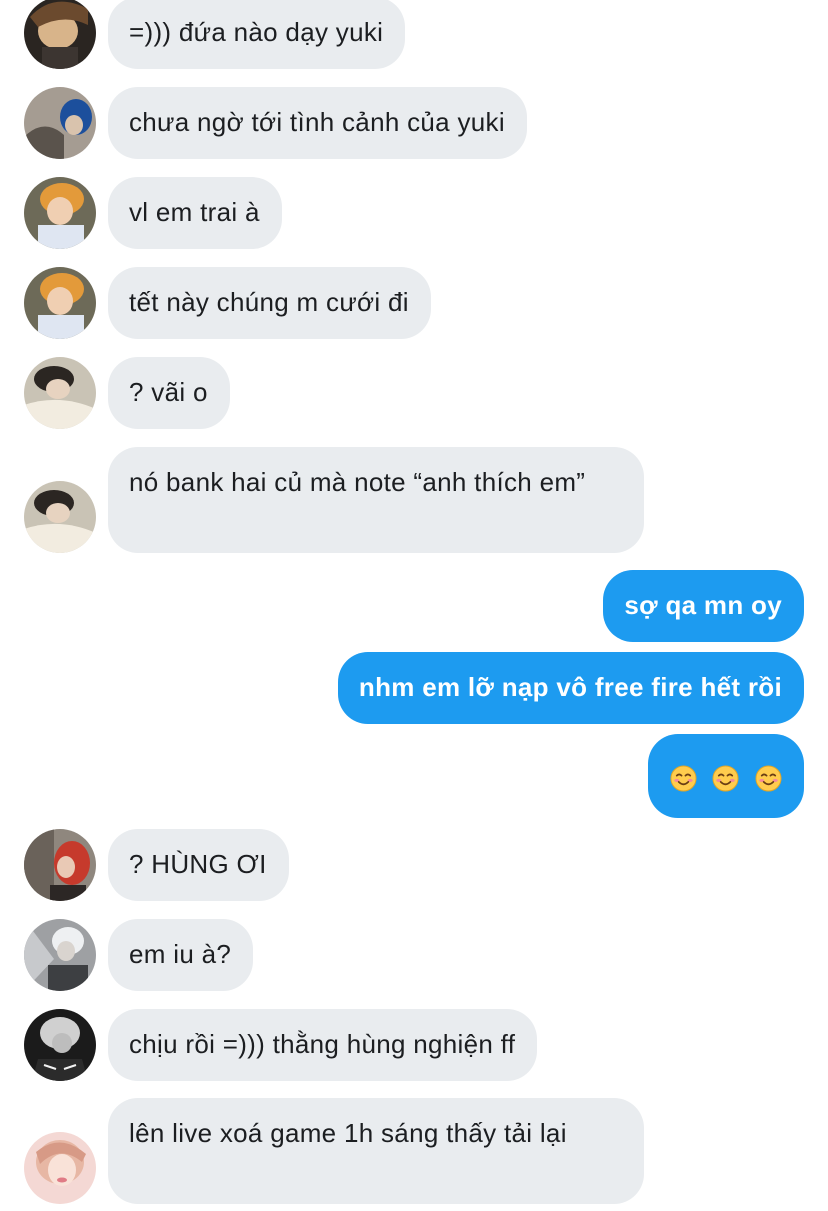 Image resolution: width=828 pixels, height=1211 pixels. I want to click on avatar-red-hair-icon, so click(60, 865).